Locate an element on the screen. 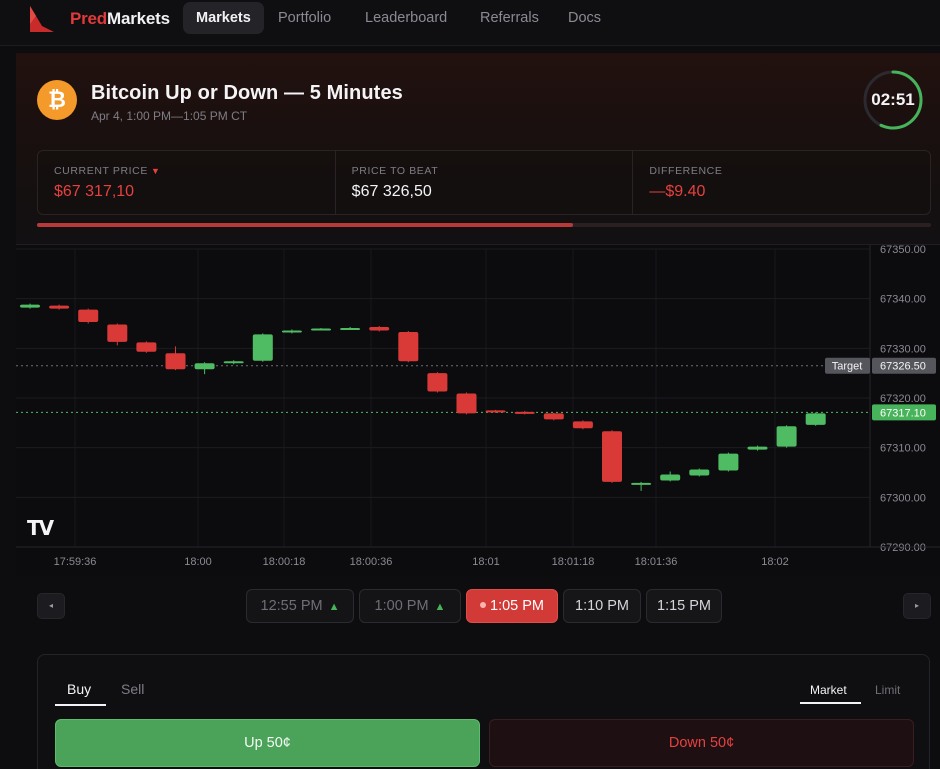 The image size is (940, 769). tradingview-logo: TV is located at coordinates (40, 528).